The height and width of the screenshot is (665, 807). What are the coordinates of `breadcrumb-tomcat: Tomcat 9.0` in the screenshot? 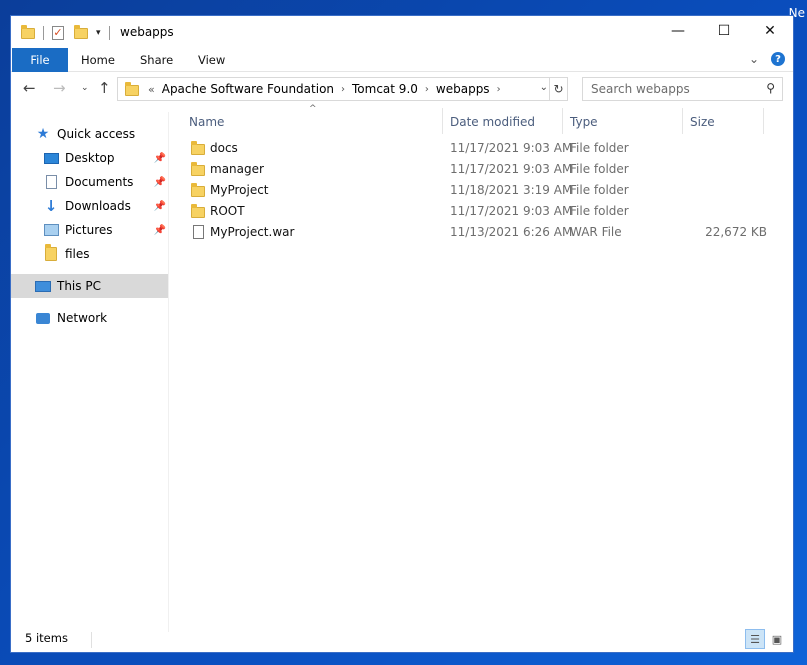 It's located at (385, 89).